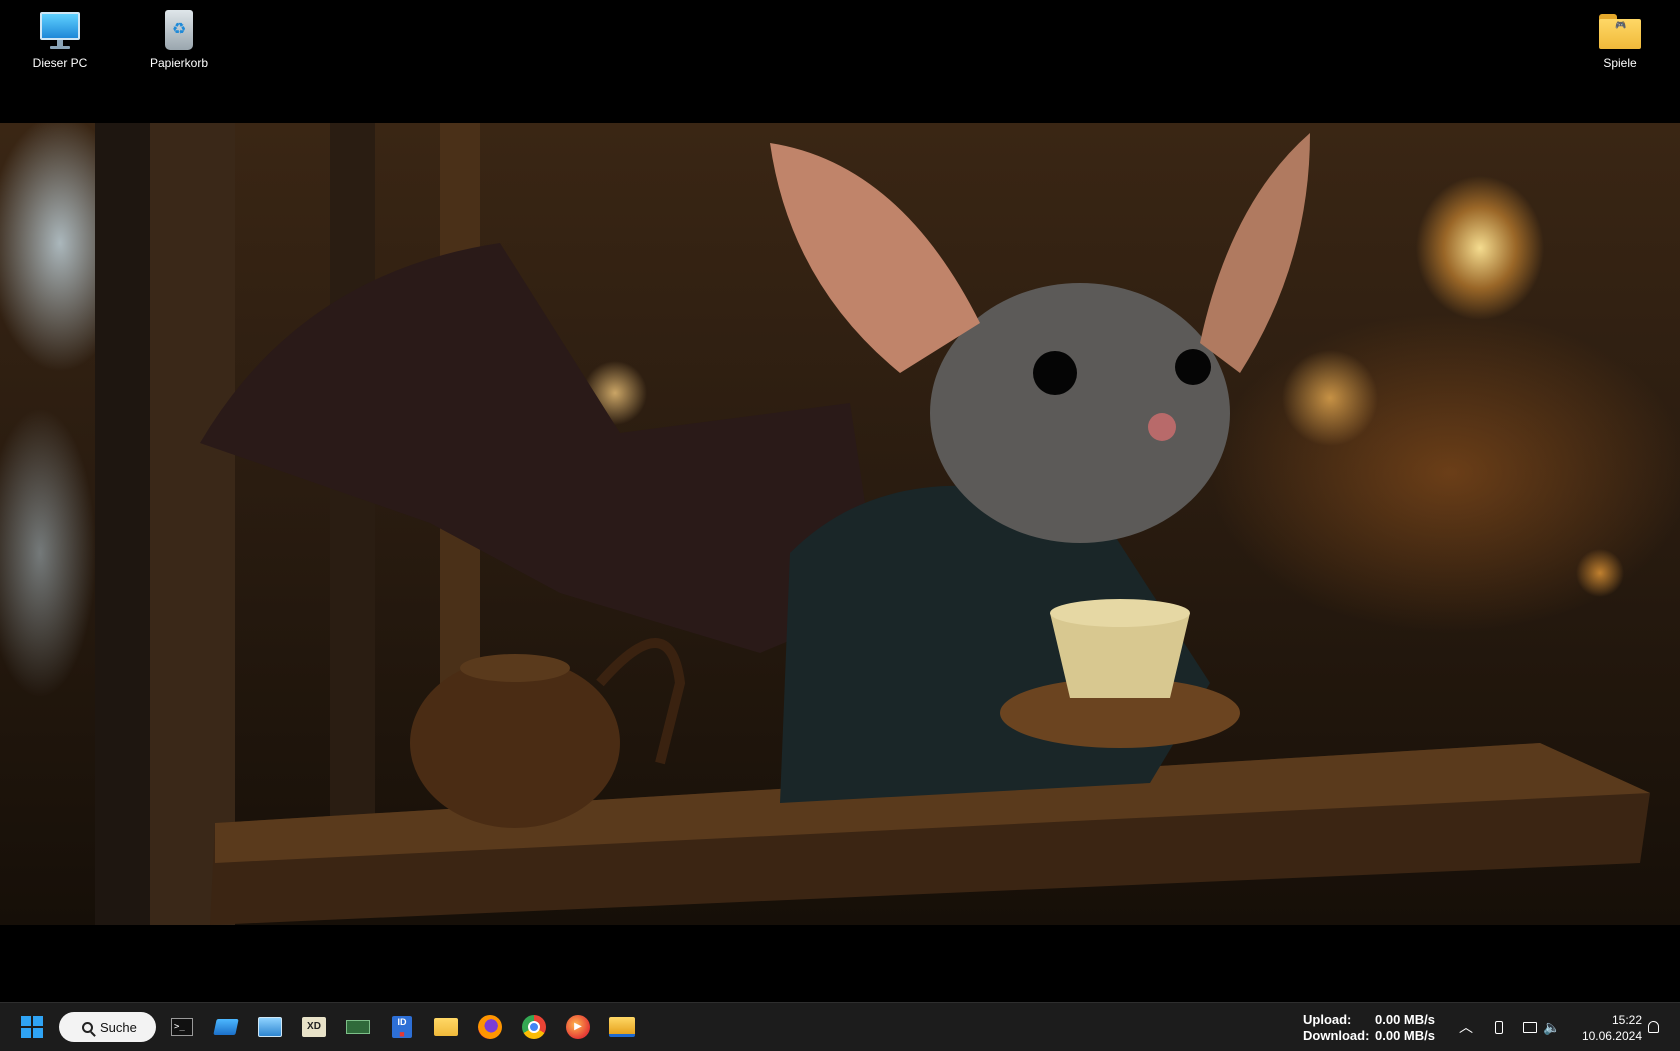 This screenshot has width=1680, height=1051. Describe the element at coordinates (60, 30) in the screenshot. I see `monitor-icon` at that location.